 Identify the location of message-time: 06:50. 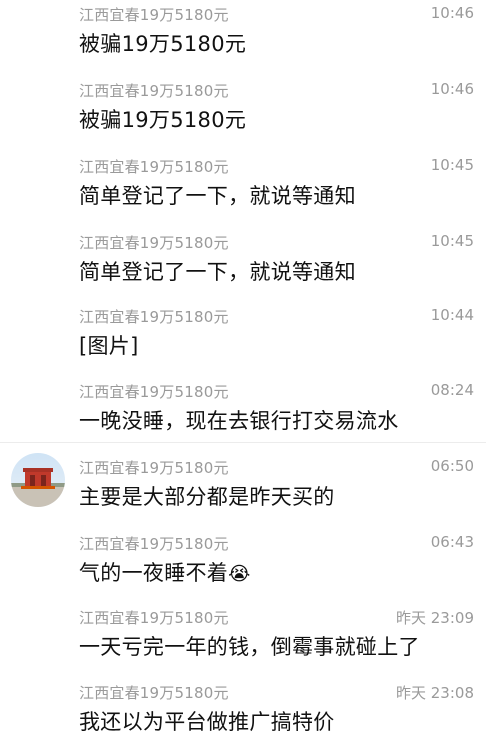
(452, 466).